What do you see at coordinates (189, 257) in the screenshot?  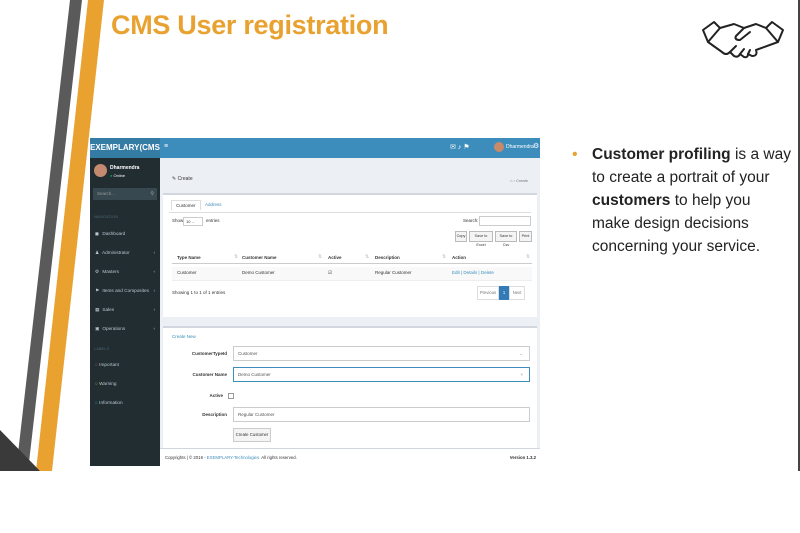 I see `col-type-name: Type Name` at bounding box center [189, 257].